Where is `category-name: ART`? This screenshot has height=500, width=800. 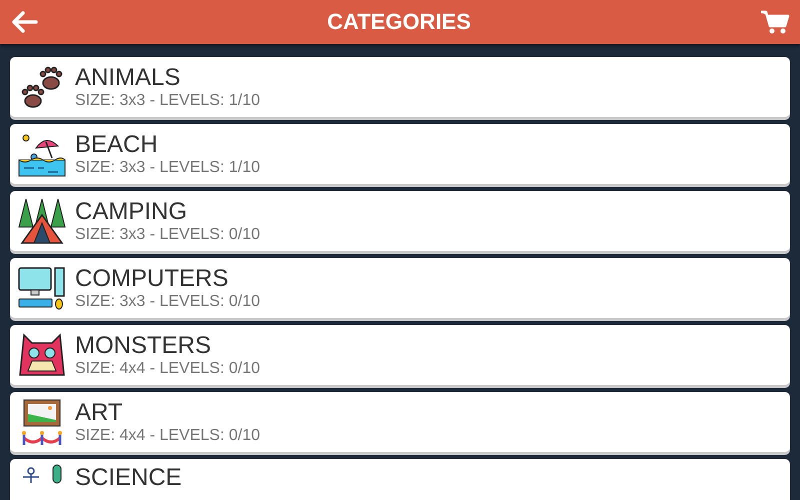 category-name: ART is located at coordinates (99, 412).